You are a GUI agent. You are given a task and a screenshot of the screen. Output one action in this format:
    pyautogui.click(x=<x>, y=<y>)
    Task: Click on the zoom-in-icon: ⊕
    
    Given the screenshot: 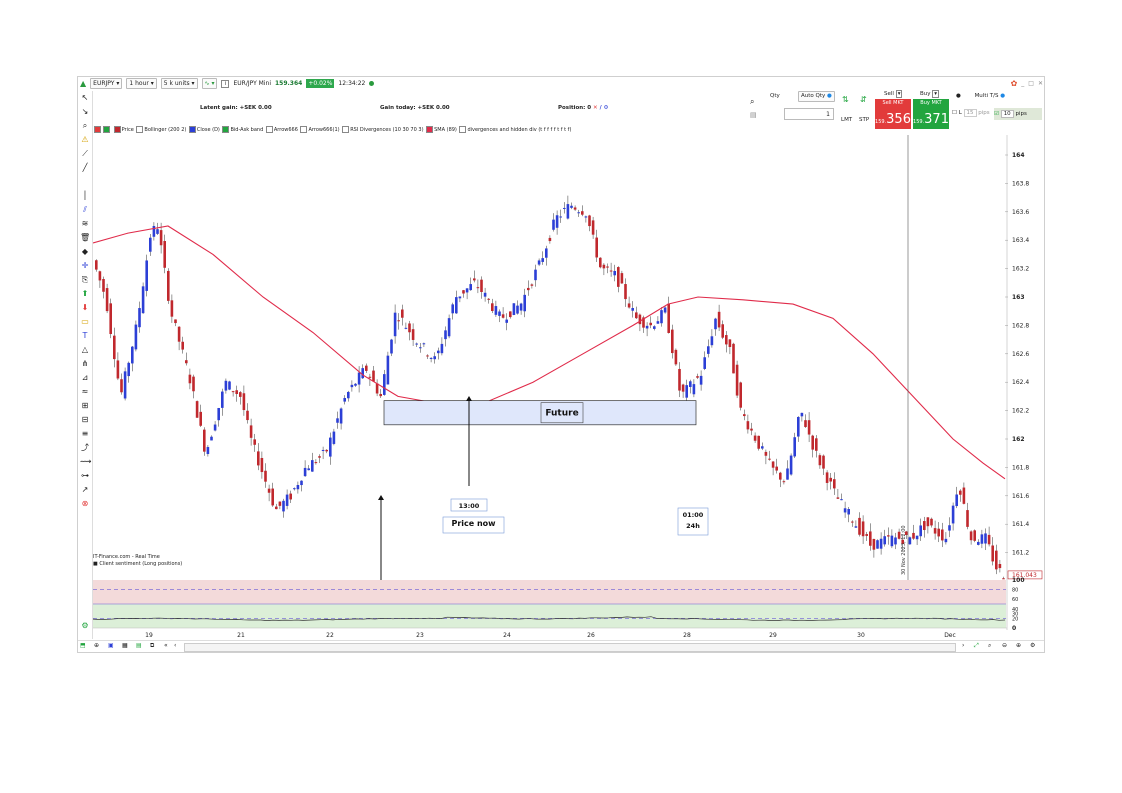 What is the action you would take?
    pyautogui.click(x=1018, y=645)
    